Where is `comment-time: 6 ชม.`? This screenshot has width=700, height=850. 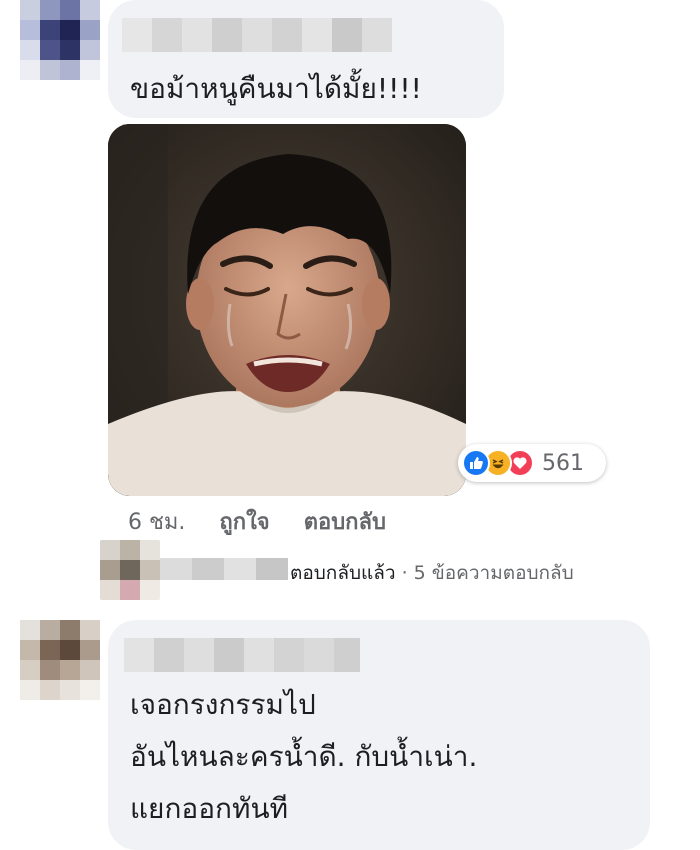
comment-time: 6 ชม. is located at coordinates (156, 521).